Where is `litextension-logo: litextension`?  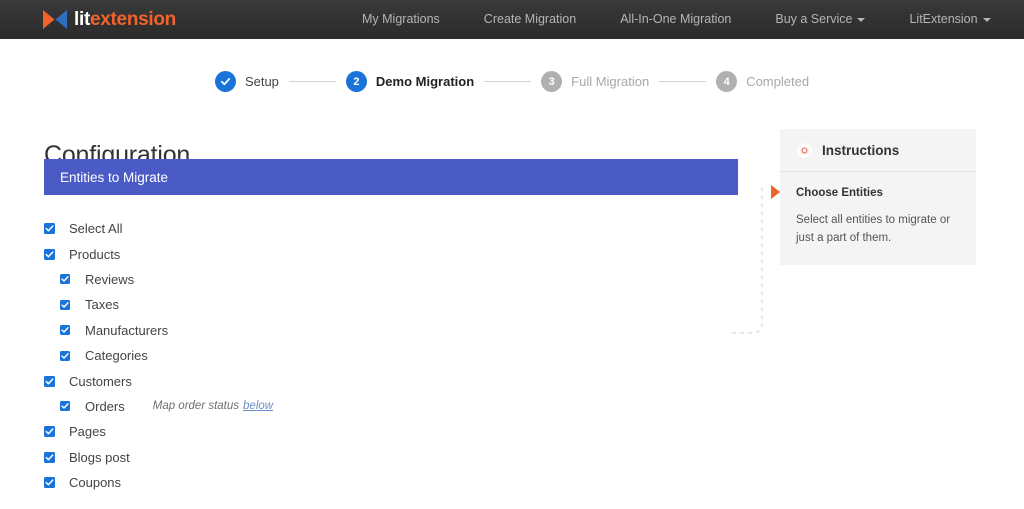
litextension-logo: litextension is located at coordinates (109, 19).